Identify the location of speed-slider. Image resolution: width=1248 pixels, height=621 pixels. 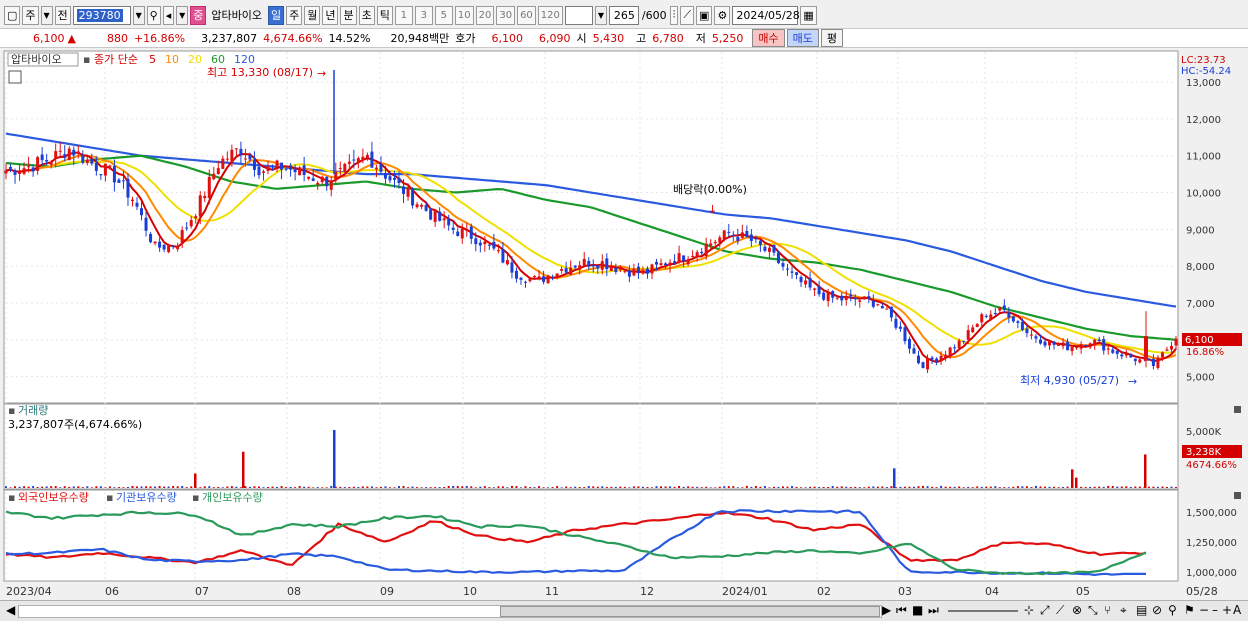
(983, 611).